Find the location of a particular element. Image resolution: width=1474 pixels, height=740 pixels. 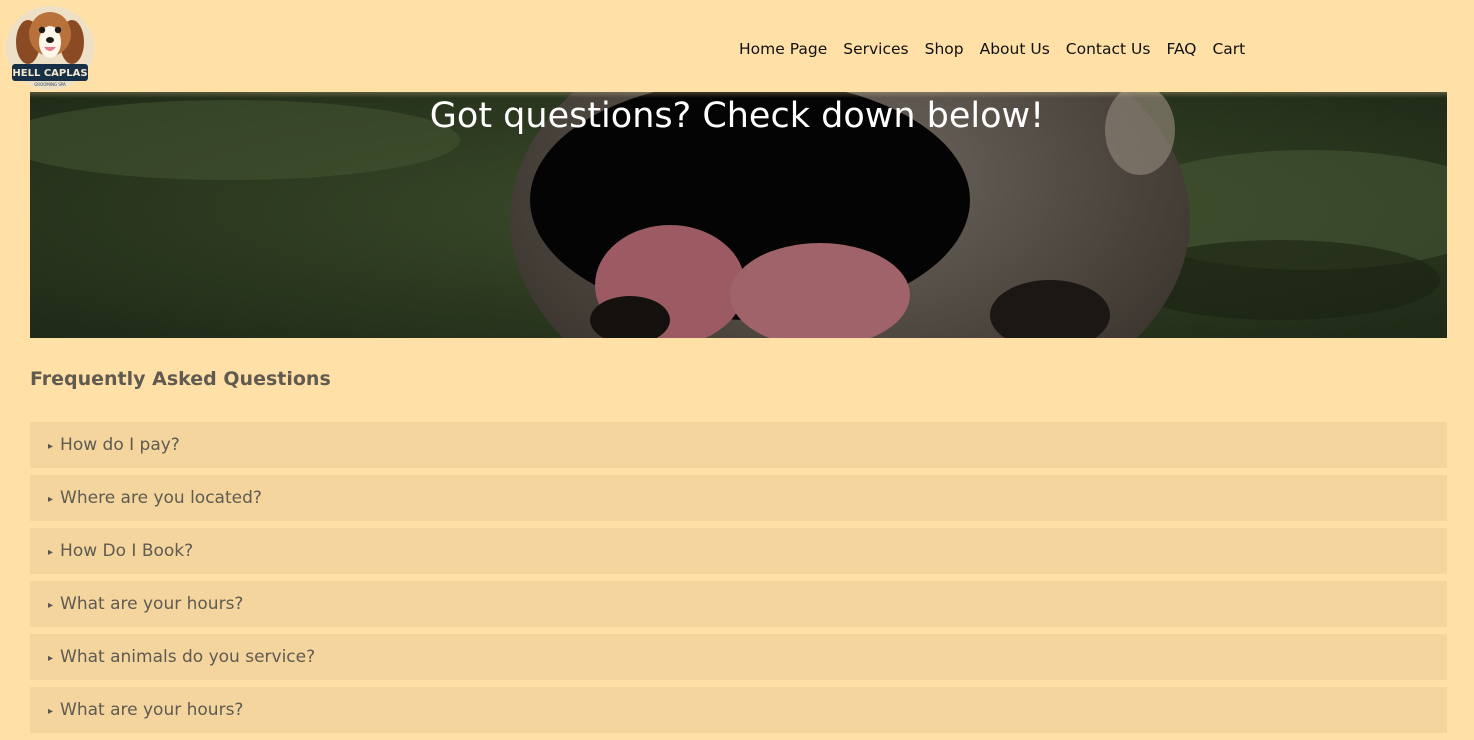

logo-wordmark: HELL CAPLAS is located at coordinates (49, 73).